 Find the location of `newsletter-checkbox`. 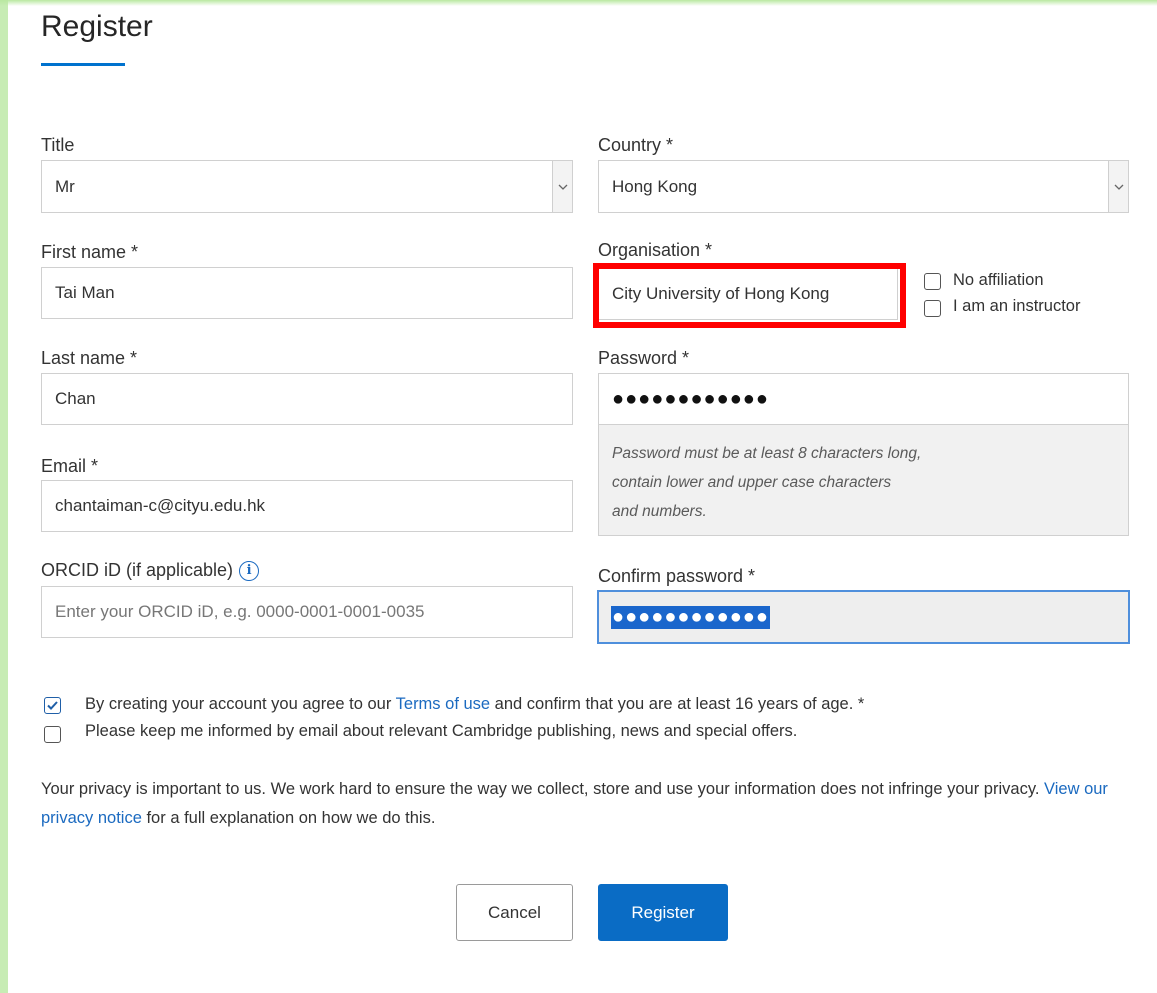

newsletter-checkbox is located at coordinates (52, 734).